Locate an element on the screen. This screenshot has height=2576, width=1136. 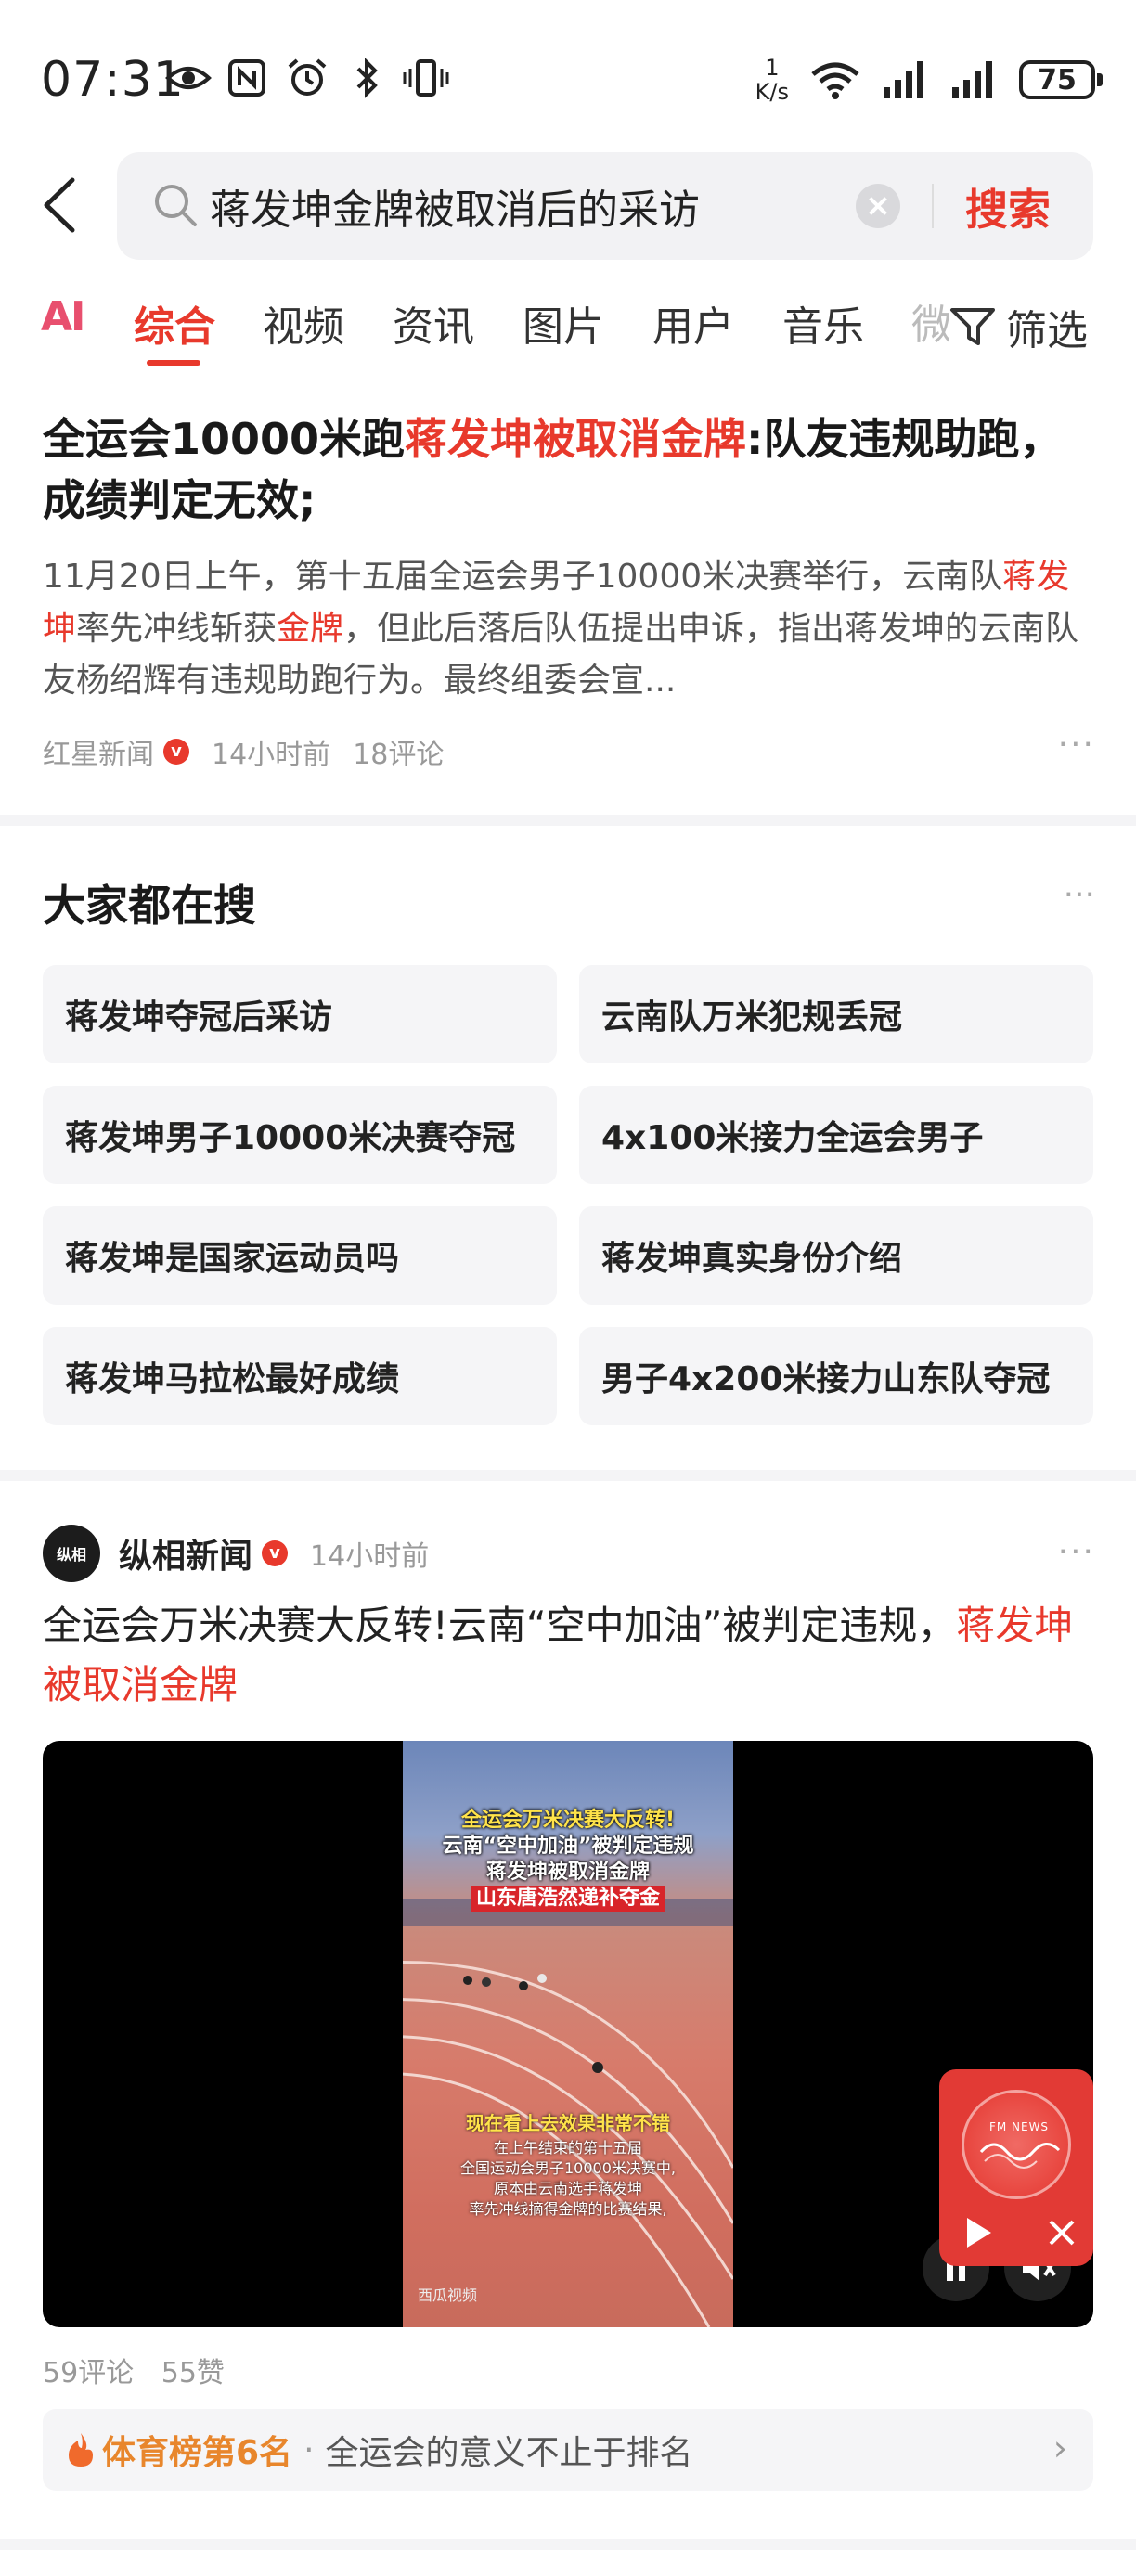
video-watermark: 西瓜视频 is located at coordinates (448, 2295).